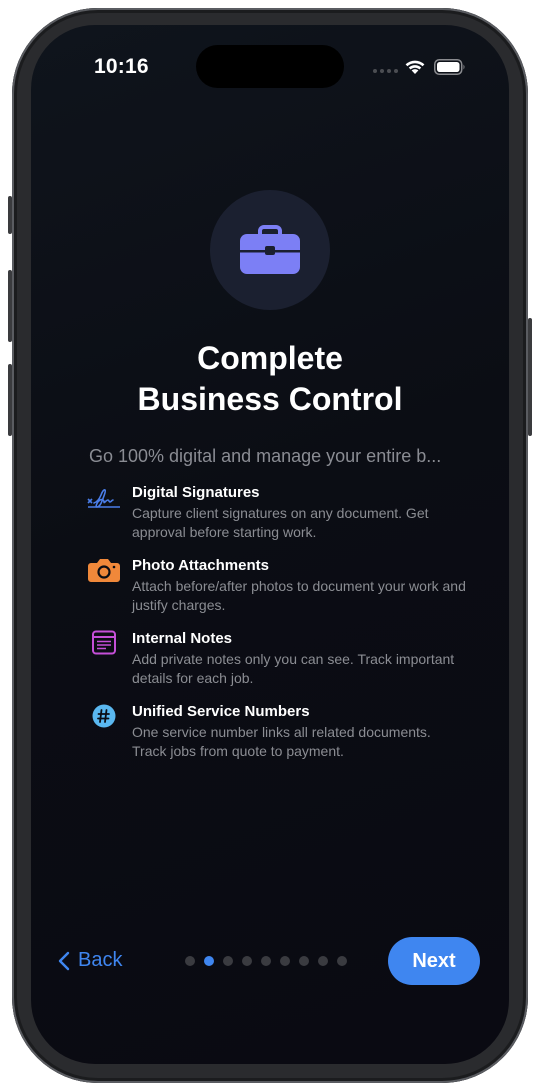 This screenshot has height=1089, width=540. I want to click on feature-title: Unified Service Numbers, so click(221, 711).